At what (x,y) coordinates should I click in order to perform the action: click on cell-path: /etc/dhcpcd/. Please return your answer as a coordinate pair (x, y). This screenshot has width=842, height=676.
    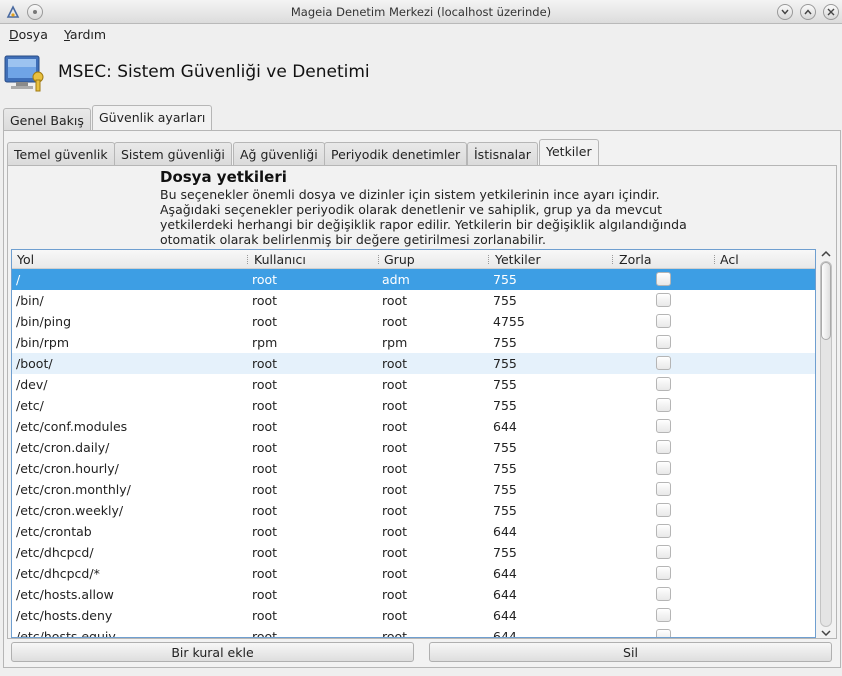
    Looking at the image, I should click on (55, 552).